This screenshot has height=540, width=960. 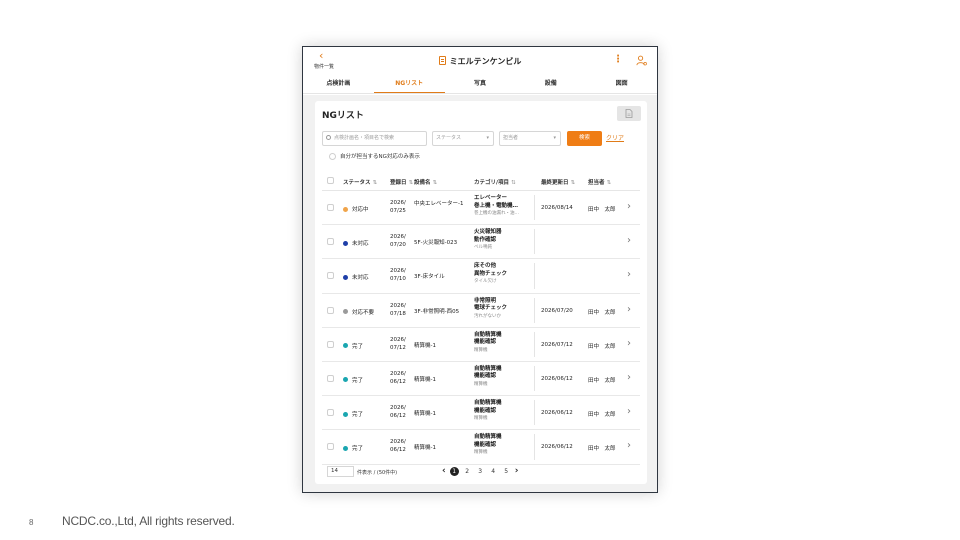 I want to click on column-equipment: 設備名 ⇅, so click(x=425, y=182).